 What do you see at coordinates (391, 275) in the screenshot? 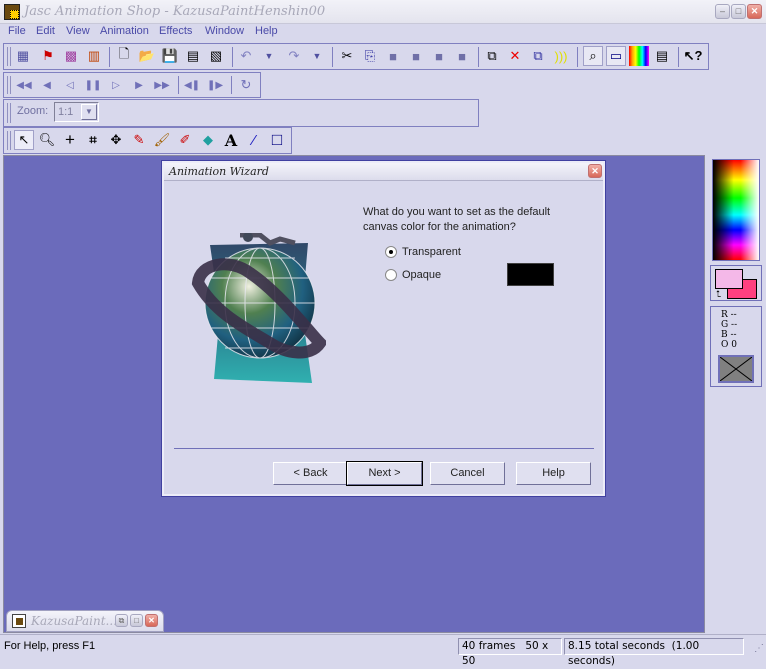
I see `opaque-radio` at bounding box center [391, 275].